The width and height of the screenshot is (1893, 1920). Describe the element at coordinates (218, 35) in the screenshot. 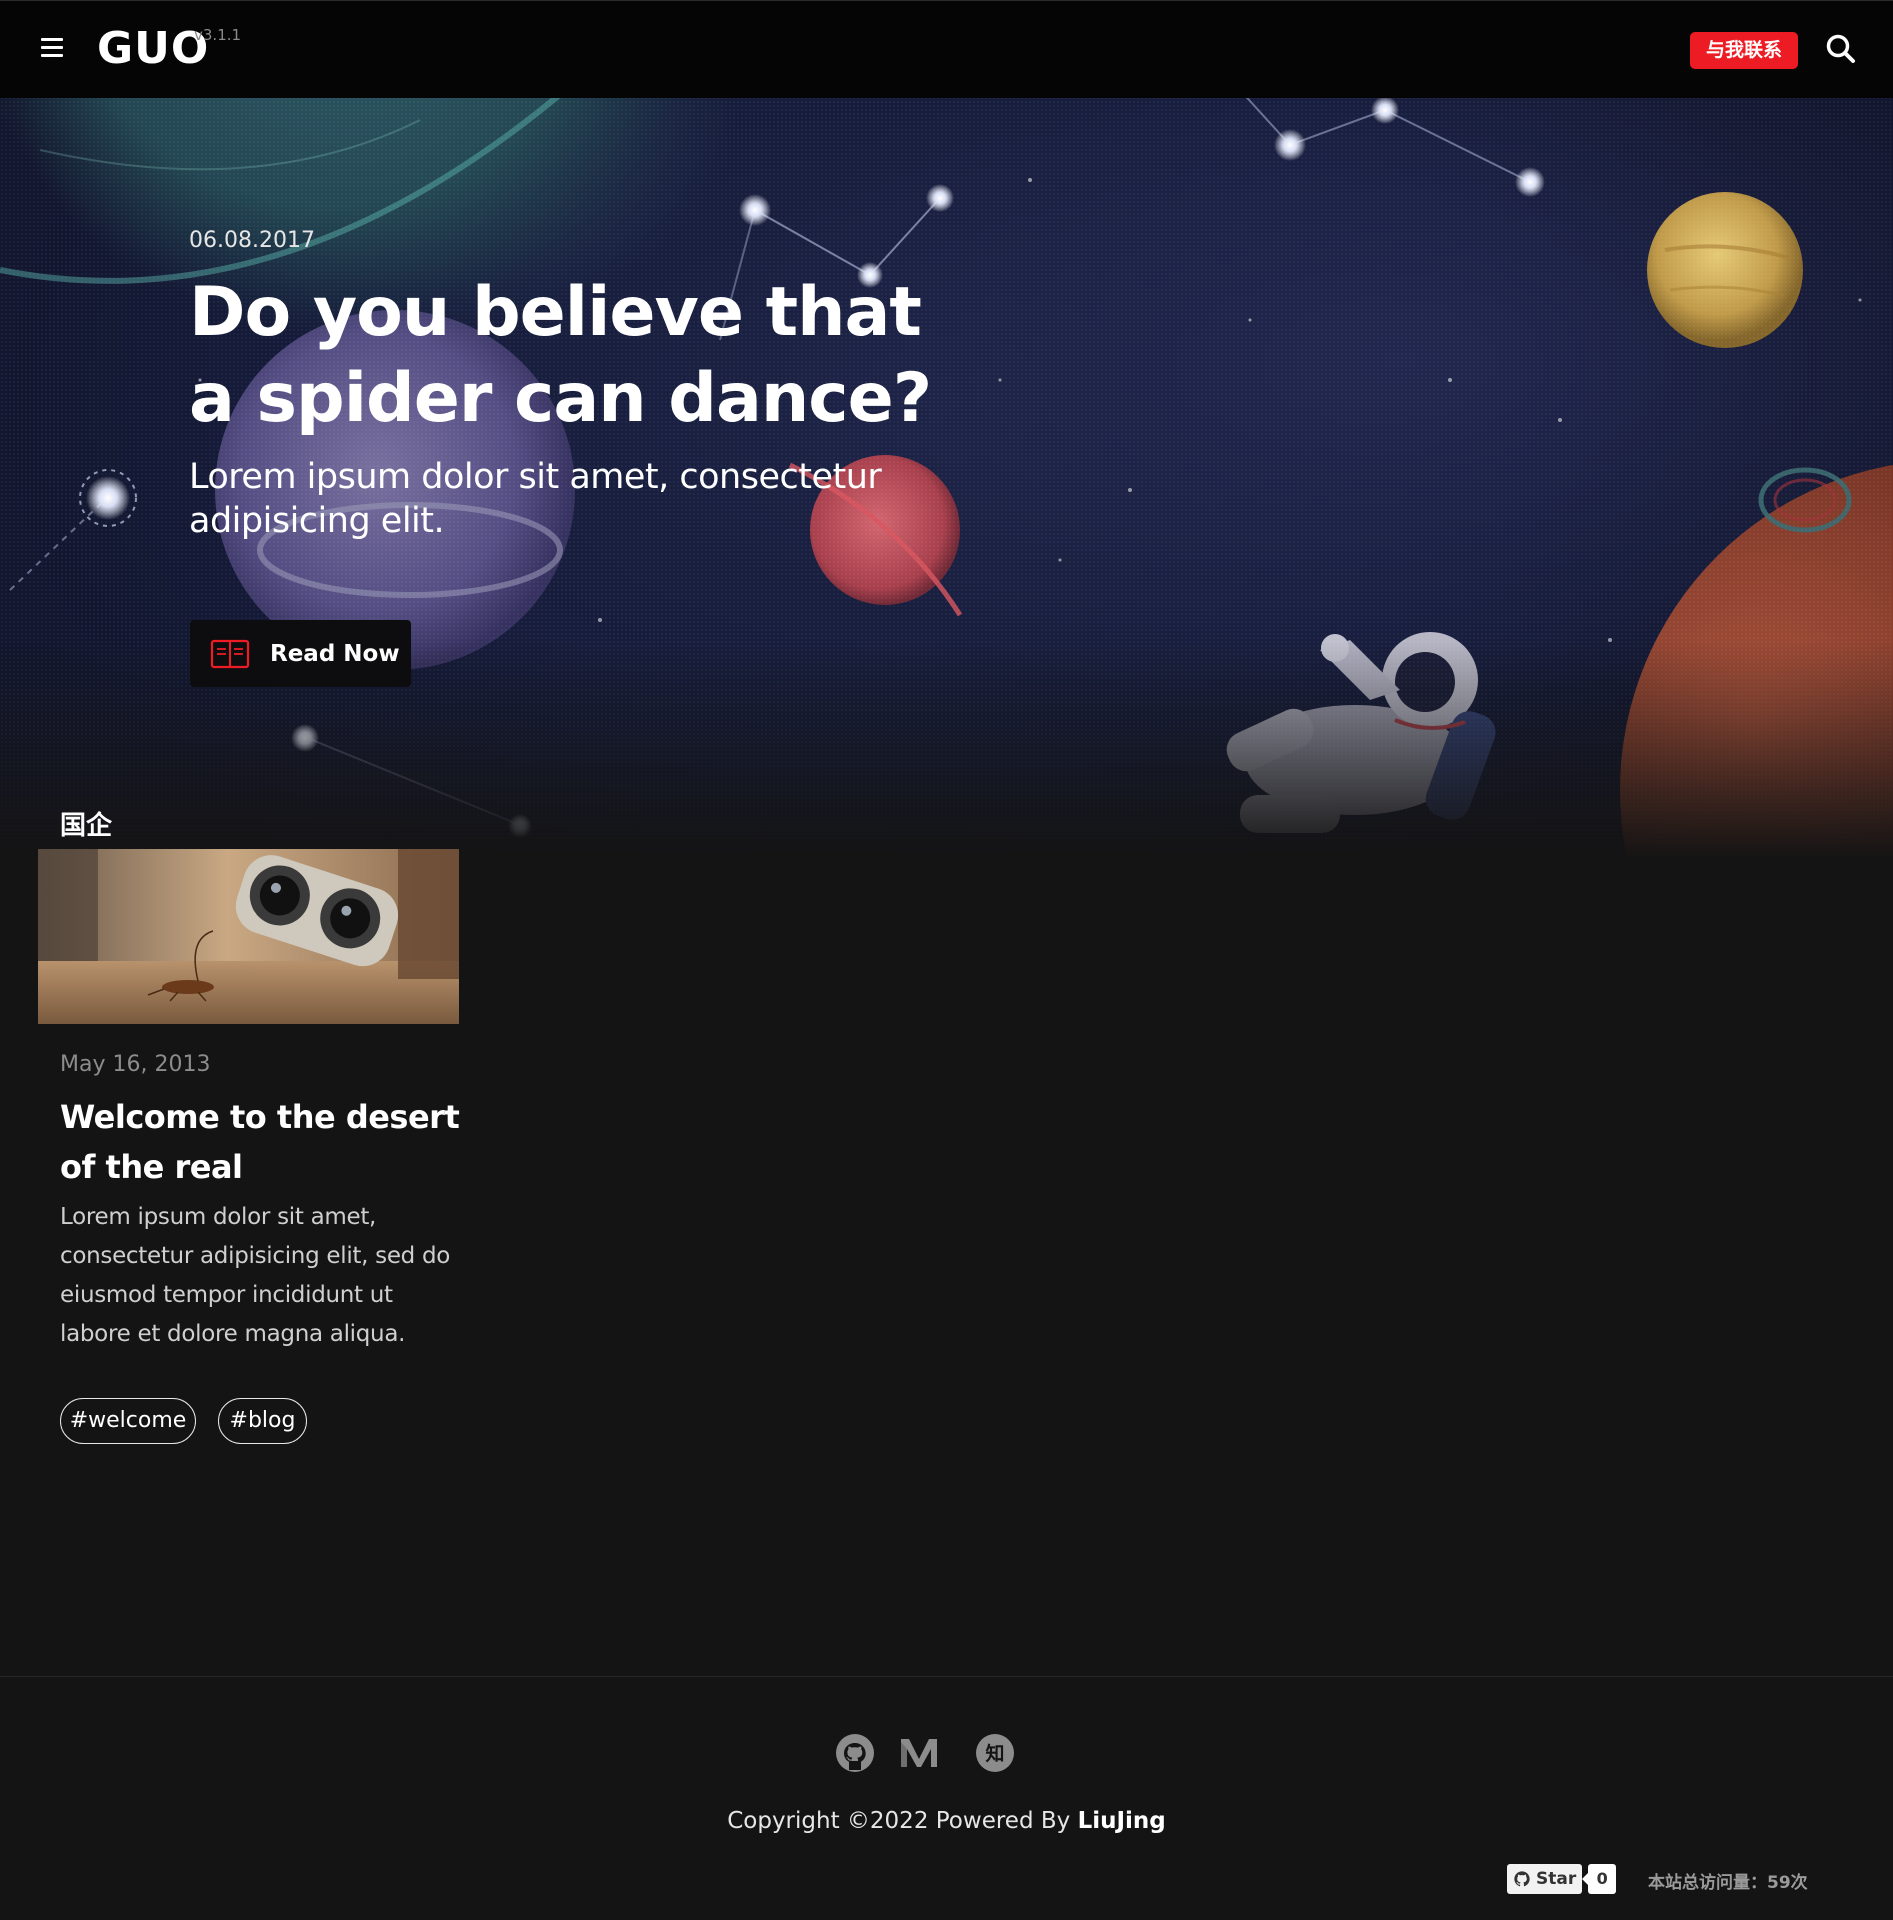

I see `version-label: v3.1.1` at that location.